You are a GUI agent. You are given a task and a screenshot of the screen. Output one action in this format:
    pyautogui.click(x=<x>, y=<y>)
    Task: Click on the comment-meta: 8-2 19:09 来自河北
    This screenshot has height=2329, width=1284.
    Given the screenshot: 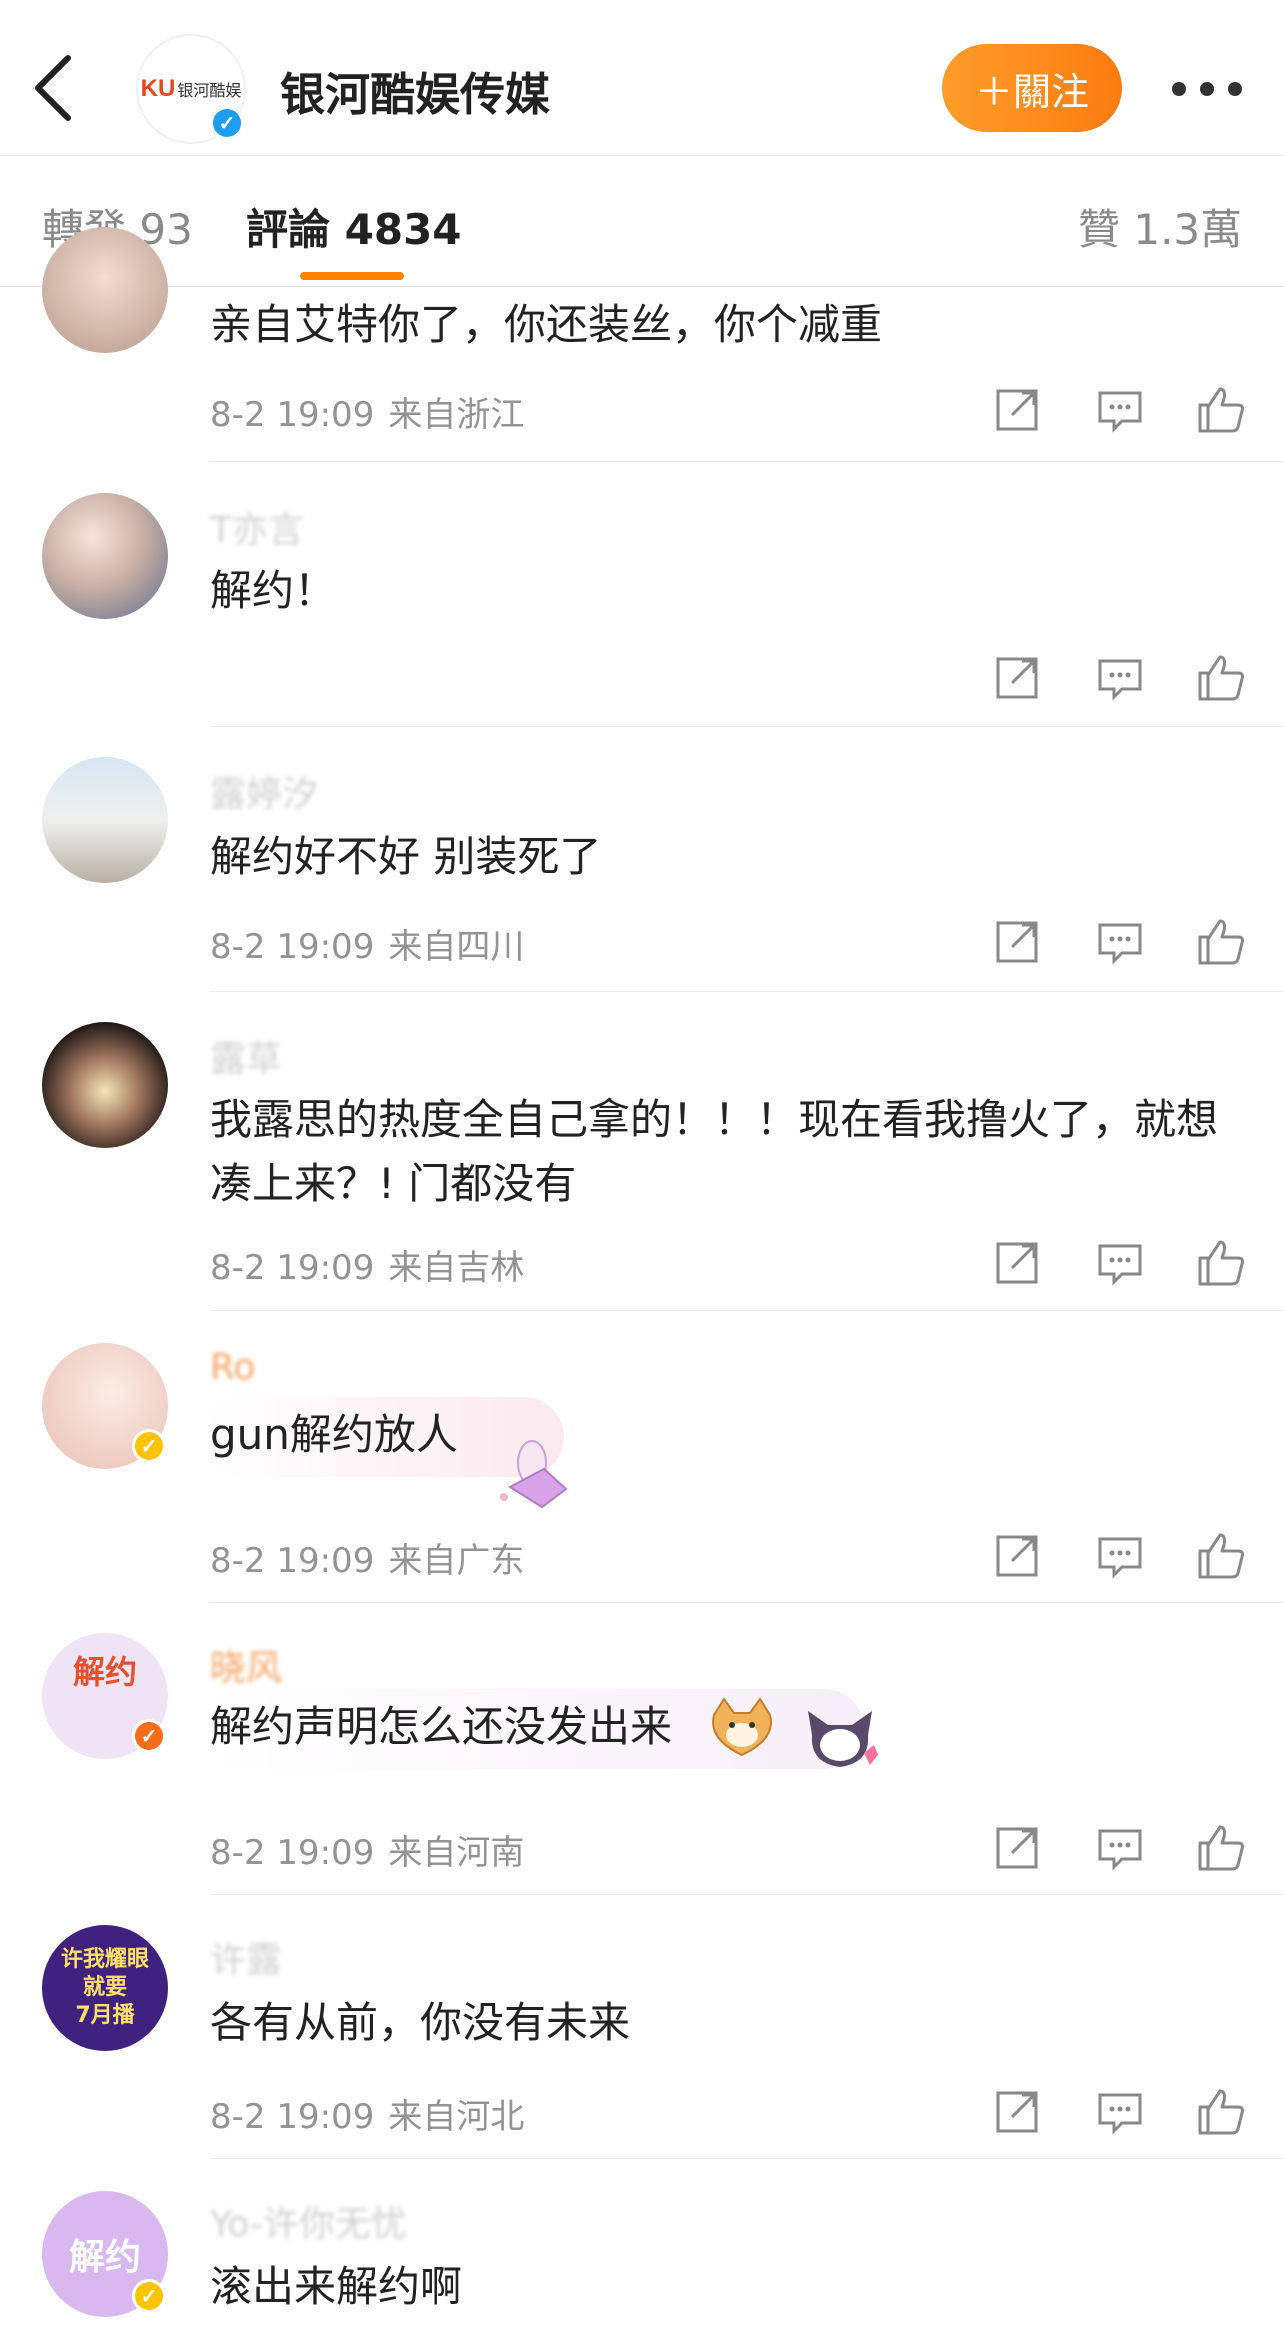 What is the action you would take?
    pyautogui.click(x=367, y=2113)
    